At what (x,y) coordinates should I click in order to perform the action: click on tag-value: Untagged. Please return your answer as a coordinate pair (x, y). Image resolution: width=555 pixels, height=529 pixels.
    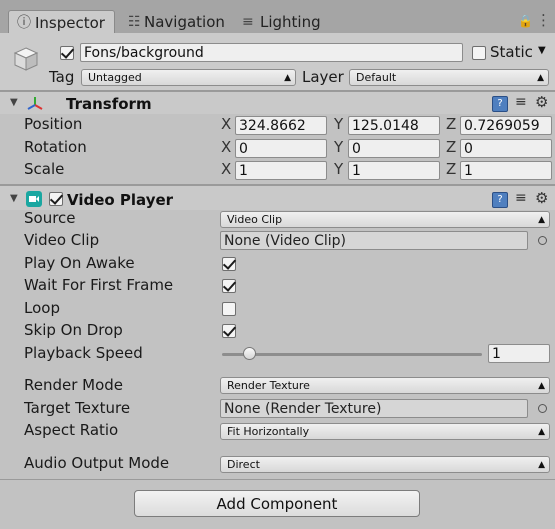
    Looking at the image, I should click on (115, 77).